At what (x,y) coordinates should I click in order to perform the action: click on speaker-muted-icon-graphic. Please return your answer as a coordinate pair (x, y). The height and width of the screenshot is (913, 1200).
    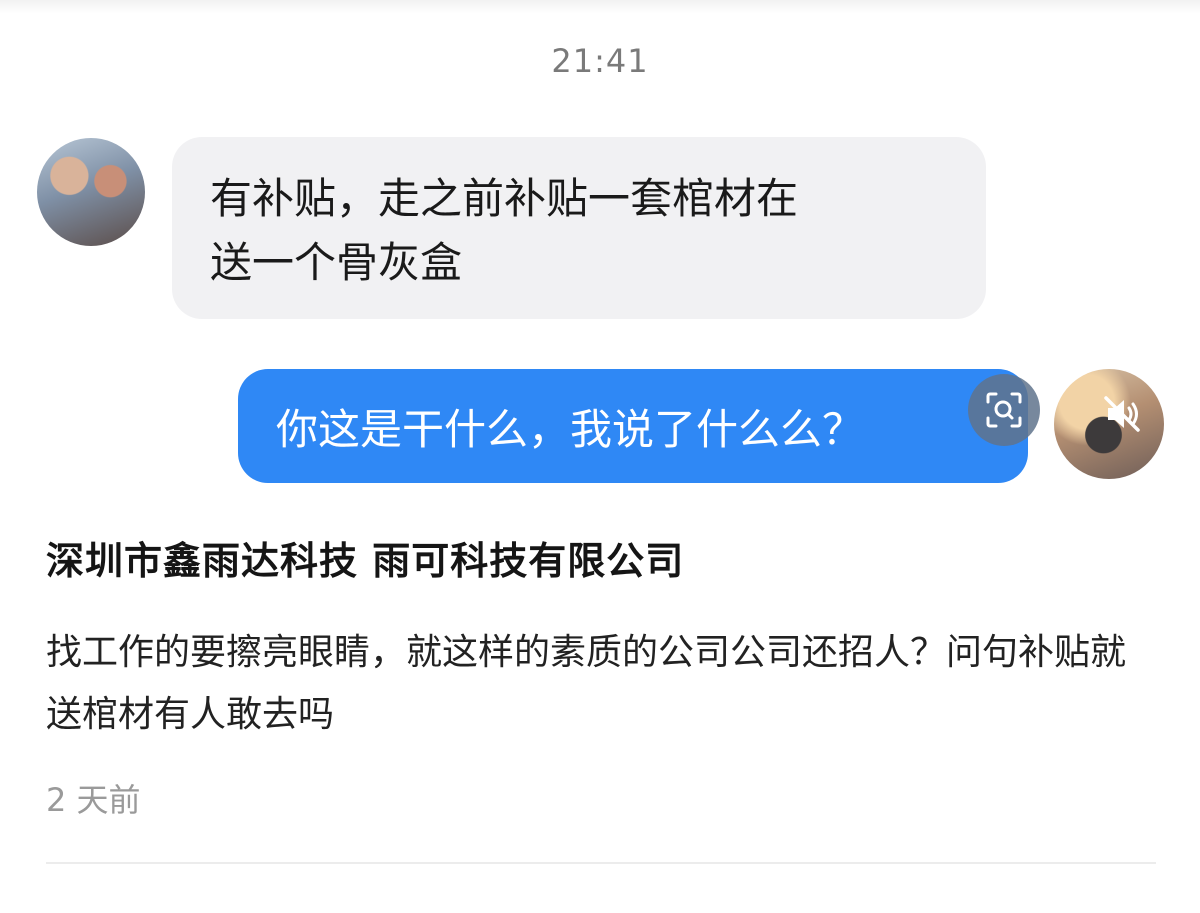
    Looking at the image, I should click on (1122, 414).